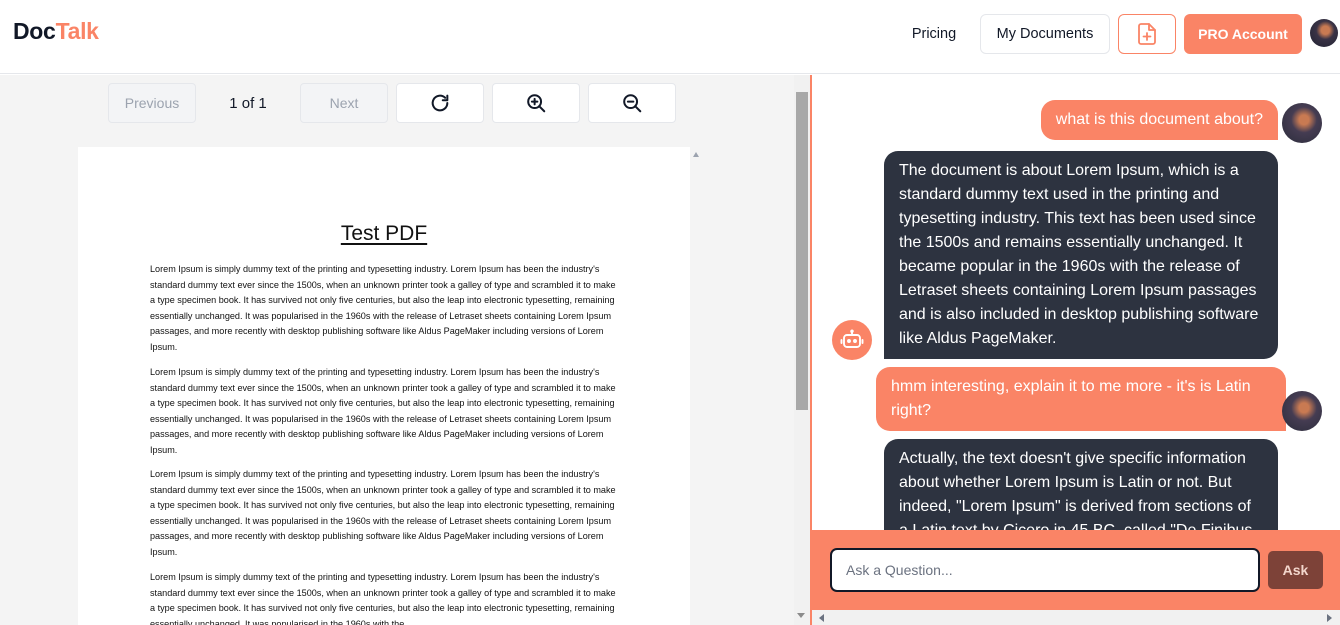  What do you see at coordinates (344, 103) in the screenshot?
I see `next-page-button: Next` at bounding box center [344, 103].